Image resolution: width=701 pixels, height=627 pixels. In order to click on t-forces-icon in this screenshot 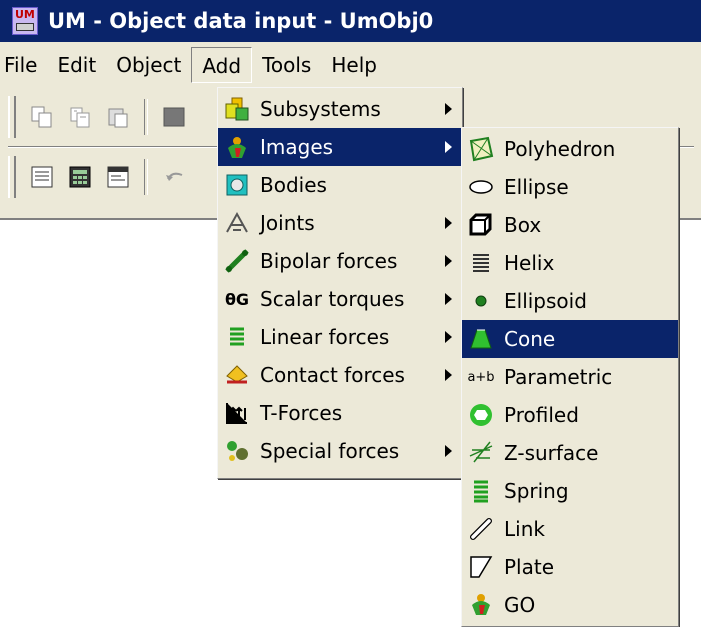, I will do `click(237, 413)`.